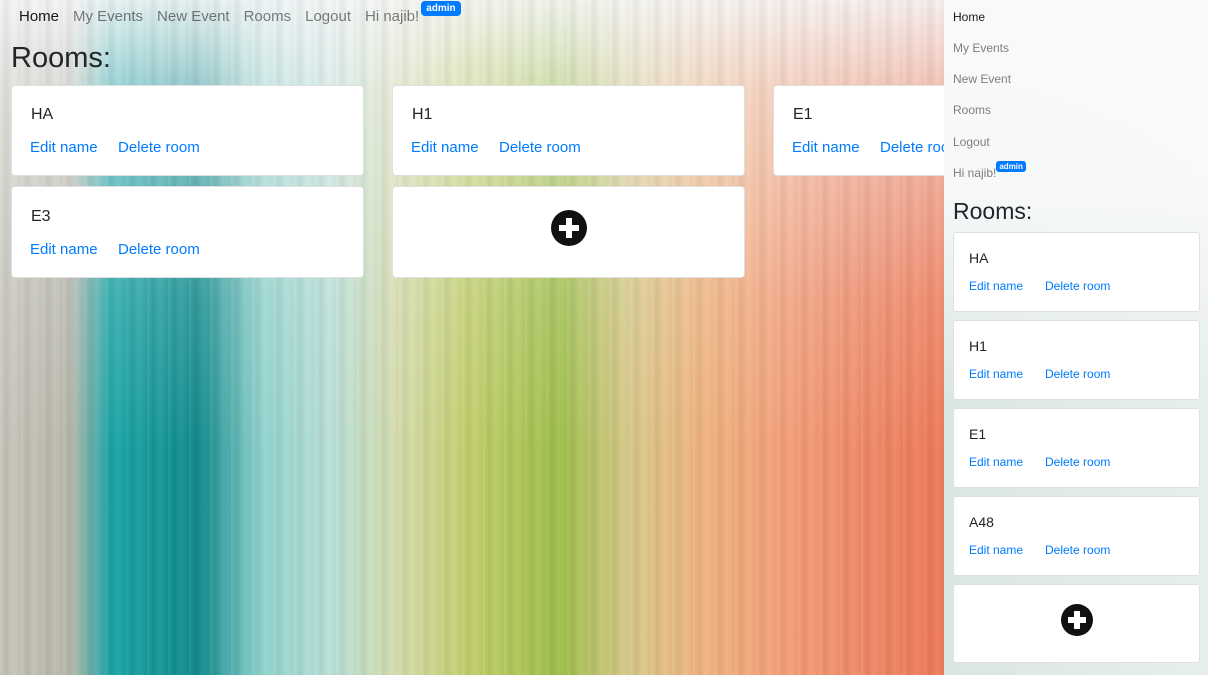 The image size is (1208, 675). What do you see at coordinates (1076, 272) in the screenshot?
I see `mobile-room-card: HA Edit name Delete room` at bounding box center [1076, 272].